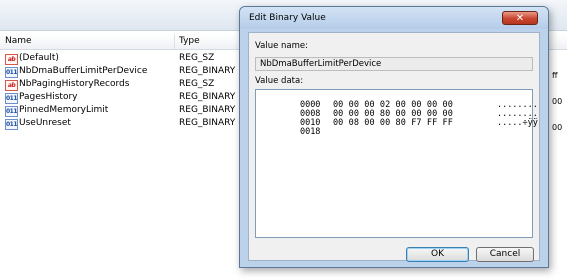  I want to click on hex-offset: 0018, so click(310, 132).